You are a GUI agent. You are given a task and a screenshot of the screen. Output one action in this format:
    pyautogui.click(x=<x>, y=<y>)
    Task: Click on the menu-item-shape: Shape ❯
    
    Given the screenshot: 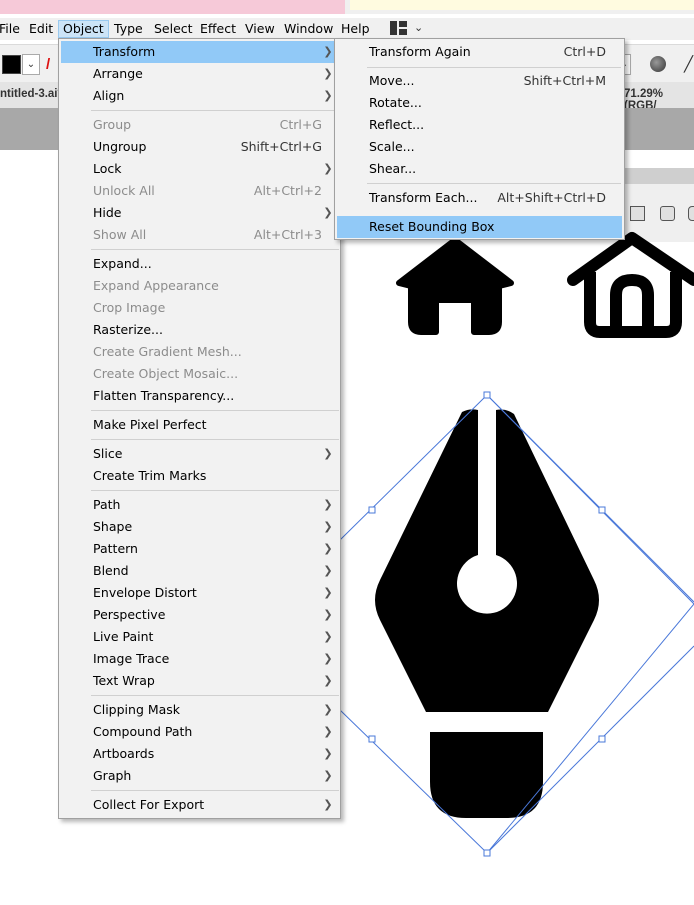 What is the action you would take?
    pyautogui.click(x=199, y=527)
    